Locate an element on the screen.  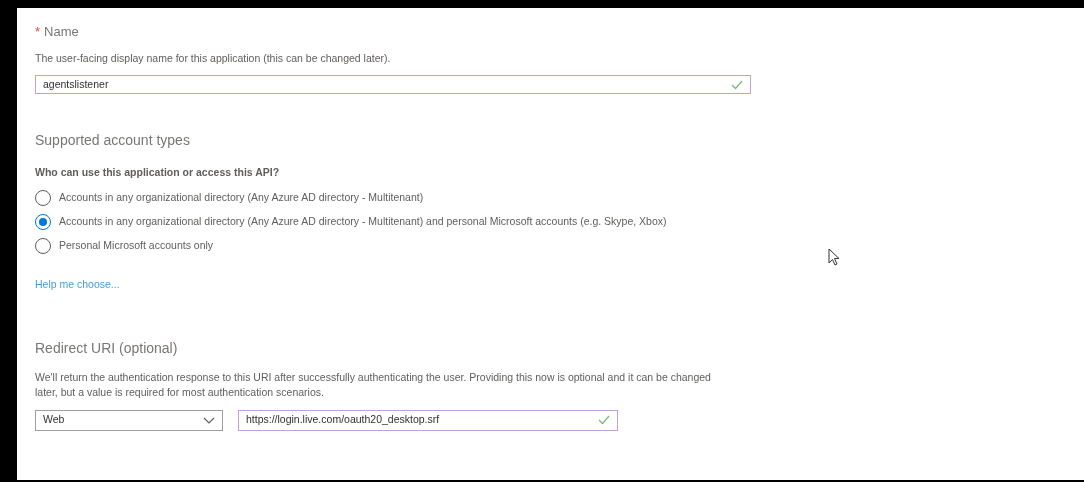
radio-option: Accounts in any organizational directory (Any Azure AD directory - Multitenant) and personal Microsoft accounts (e.g. Skype, Xbox) is located at coordinates (351, 222).